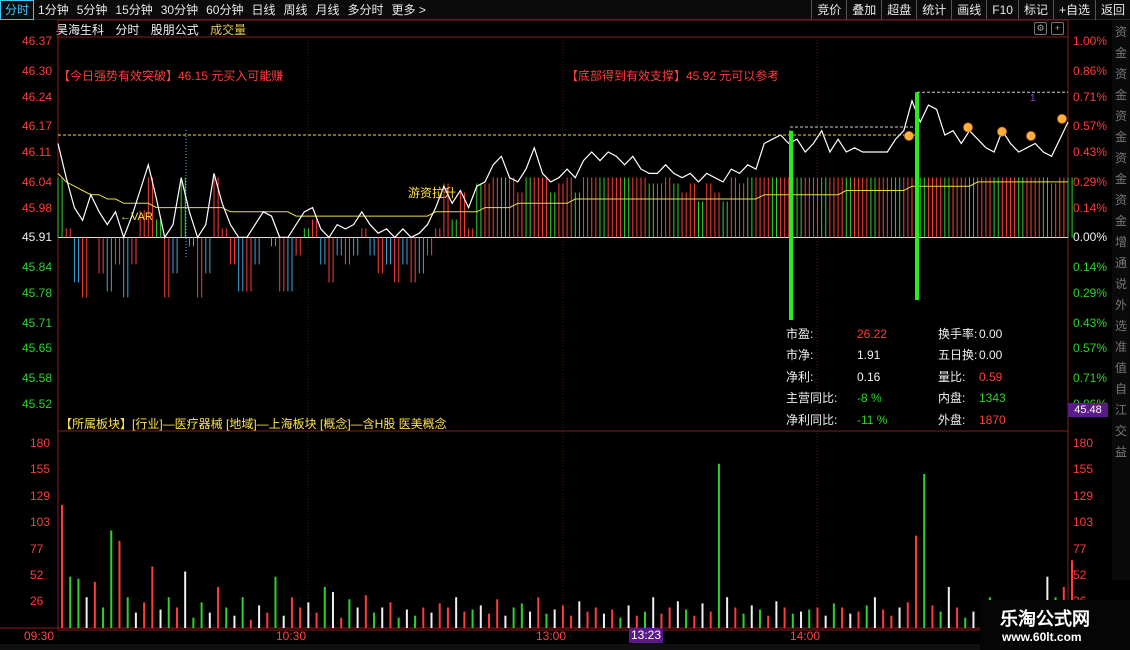  Describe the element at coordinates (1121, 284) in the screenshot. I see `right-strip-char: 说` at that location.